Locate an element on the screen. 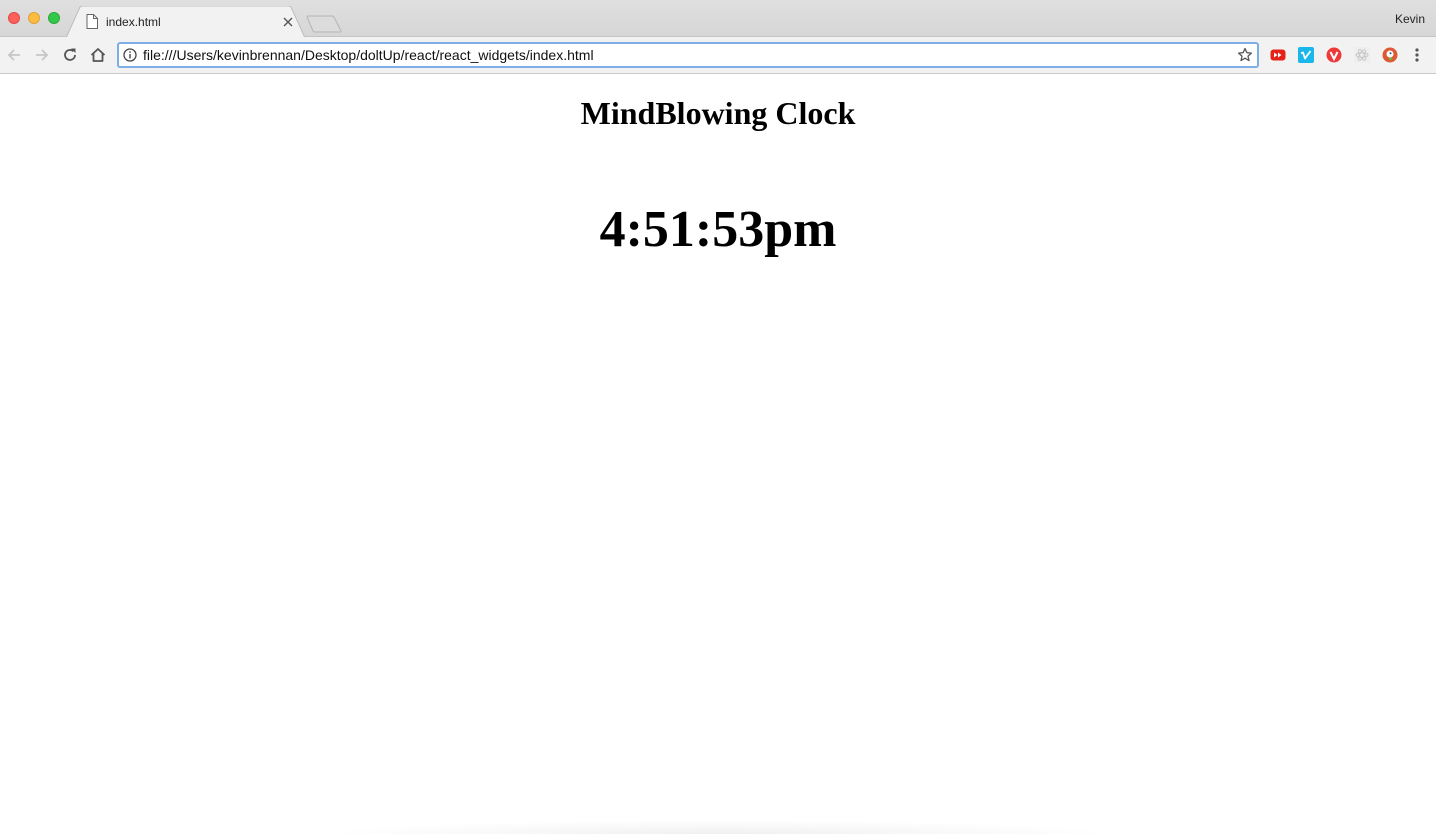 The image size is (1436, 834). info-icon is located at coordinates (130, 55).